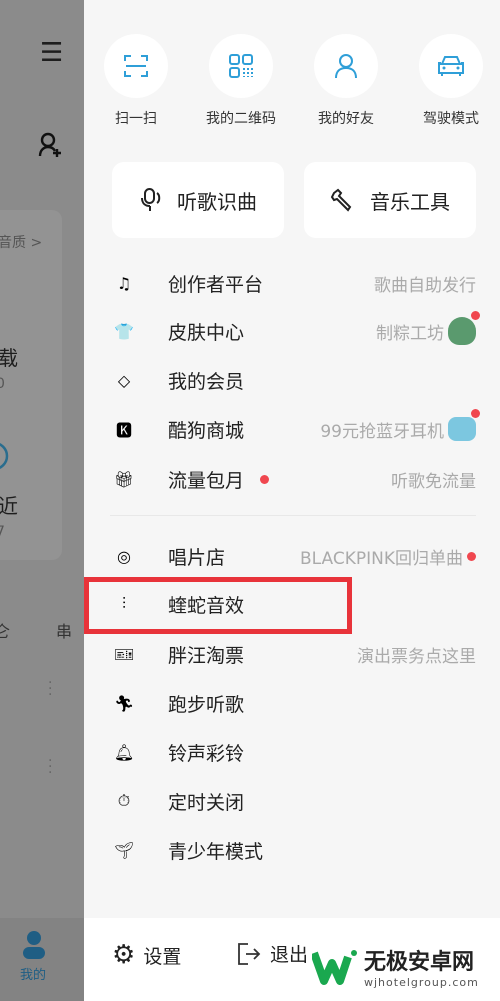 The width and height of the screenshot is (500, 1001). Describe the element at coordinates (292, 331) in the screenshot. I see `menu-skin-center: 👕 皮肤中心 制粽工坊` at that location.